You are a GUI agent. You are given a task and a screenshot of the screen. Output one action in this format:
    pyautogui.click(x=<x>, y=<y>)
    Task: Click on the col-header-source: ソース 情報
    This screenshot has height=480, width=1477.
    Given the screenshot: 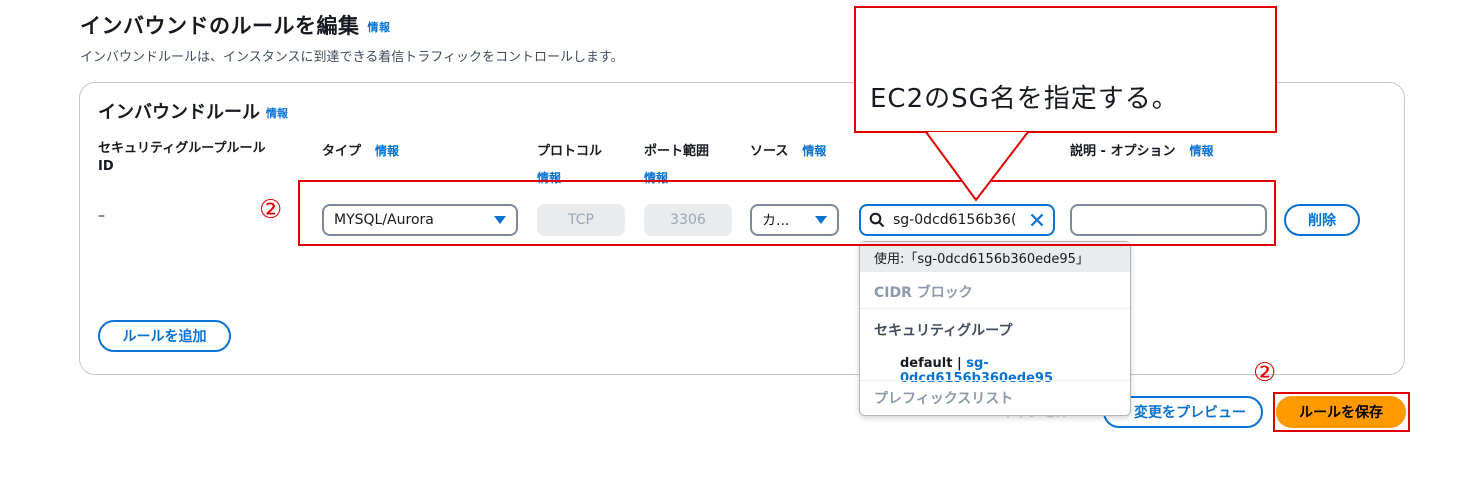 What is the action you would take?
    pyautogui.click(x=788, y=149)
    